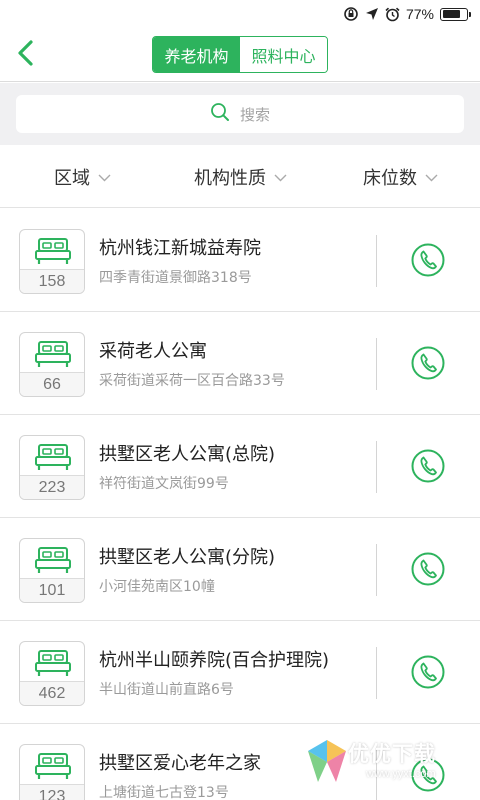  What do you see at coordinates (196, 54) in the screenshot?
I see `tab-elderly-institutions: 养老机构` at bounding box center [196, 54].